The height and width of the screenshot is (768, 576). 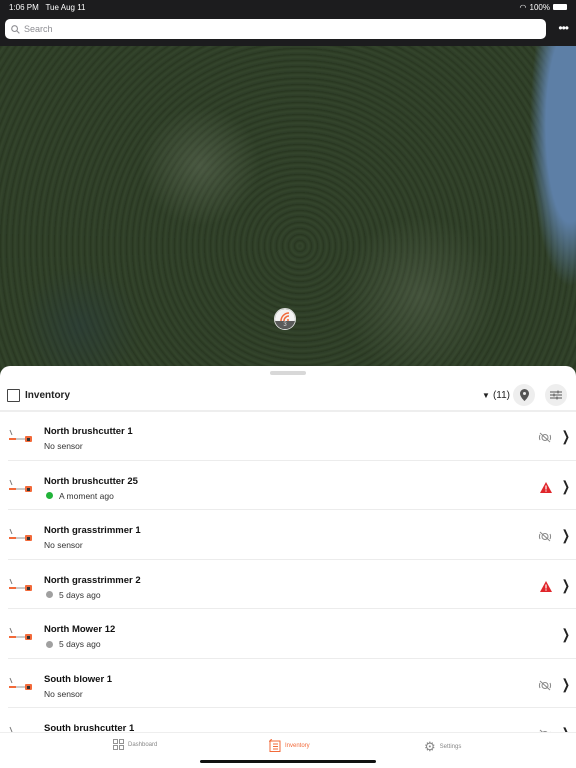 What do you see at coordinates (80, 629) in the screenshot?
I see `item-name: North Mower 12` at bounding box center [80, 629].